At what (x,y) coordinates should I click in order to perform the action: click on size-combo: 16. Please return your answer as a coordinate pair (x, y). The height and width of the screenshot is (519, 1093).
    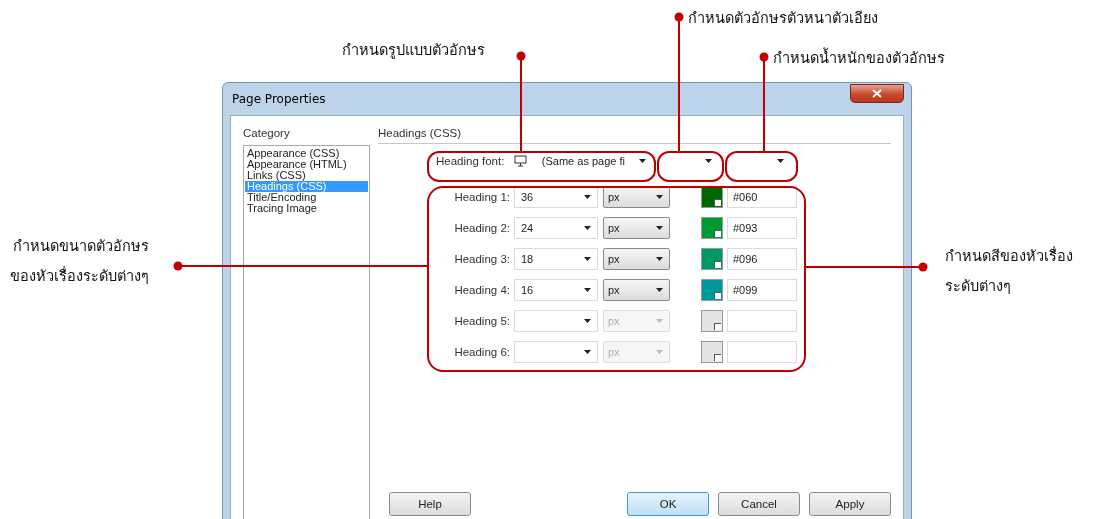
    Looking at the image, I should click on (556, 290).